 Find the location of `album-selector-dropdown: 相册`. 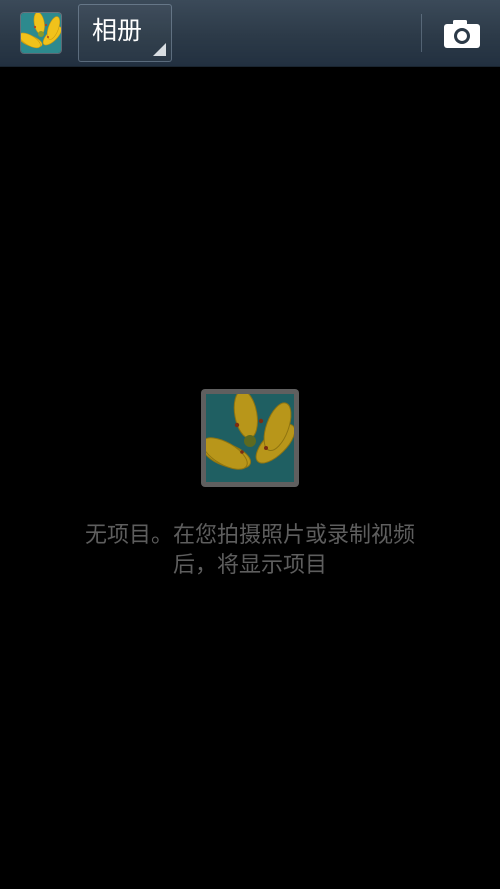

album-selector-dropdown: 相册 is located at coordinates (125, 33).